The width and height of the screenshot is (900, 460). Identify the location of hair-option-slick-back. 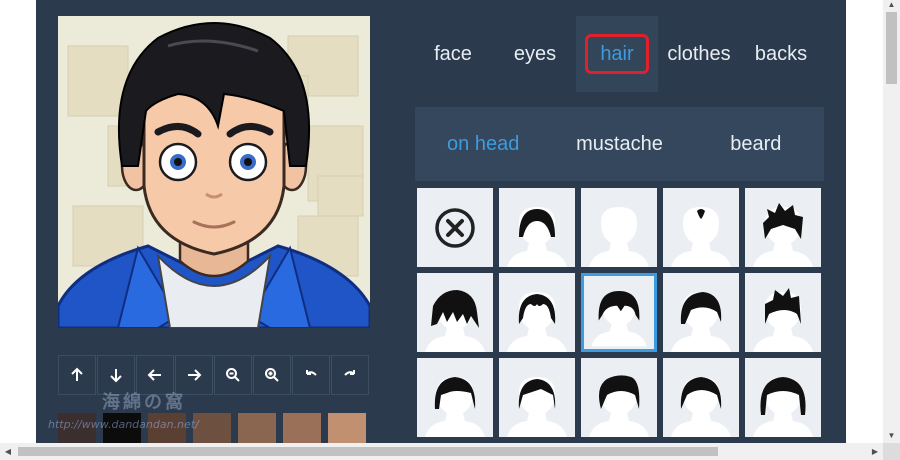
(701, 397).